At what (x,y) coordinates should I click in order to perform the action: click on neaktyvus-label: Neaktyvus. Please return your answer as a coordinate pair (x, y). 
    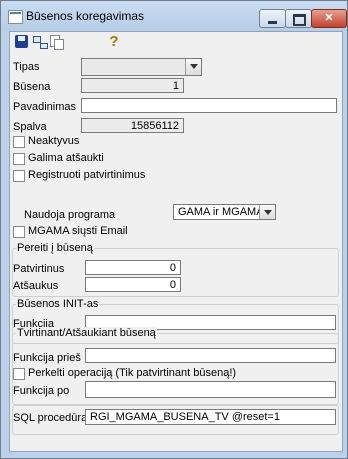
    Looking at the image, I should click on (54, 141).